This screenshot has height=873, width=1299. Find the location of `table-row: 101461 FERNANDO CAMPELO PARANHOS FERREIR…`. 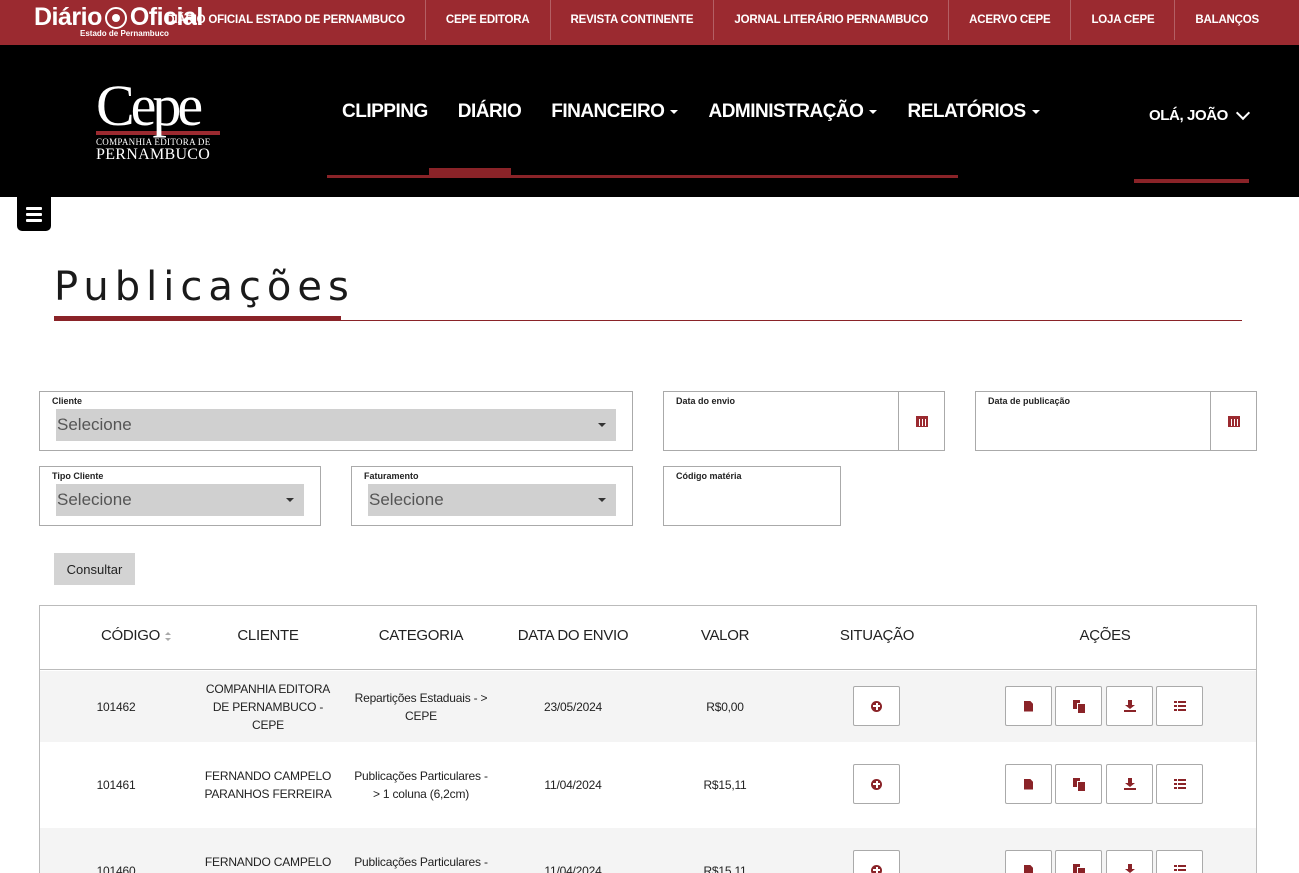

table-row: 101461 FERNANDO CAMPELO PARANHOS FERREIR… is located at coordinates (648, 785).